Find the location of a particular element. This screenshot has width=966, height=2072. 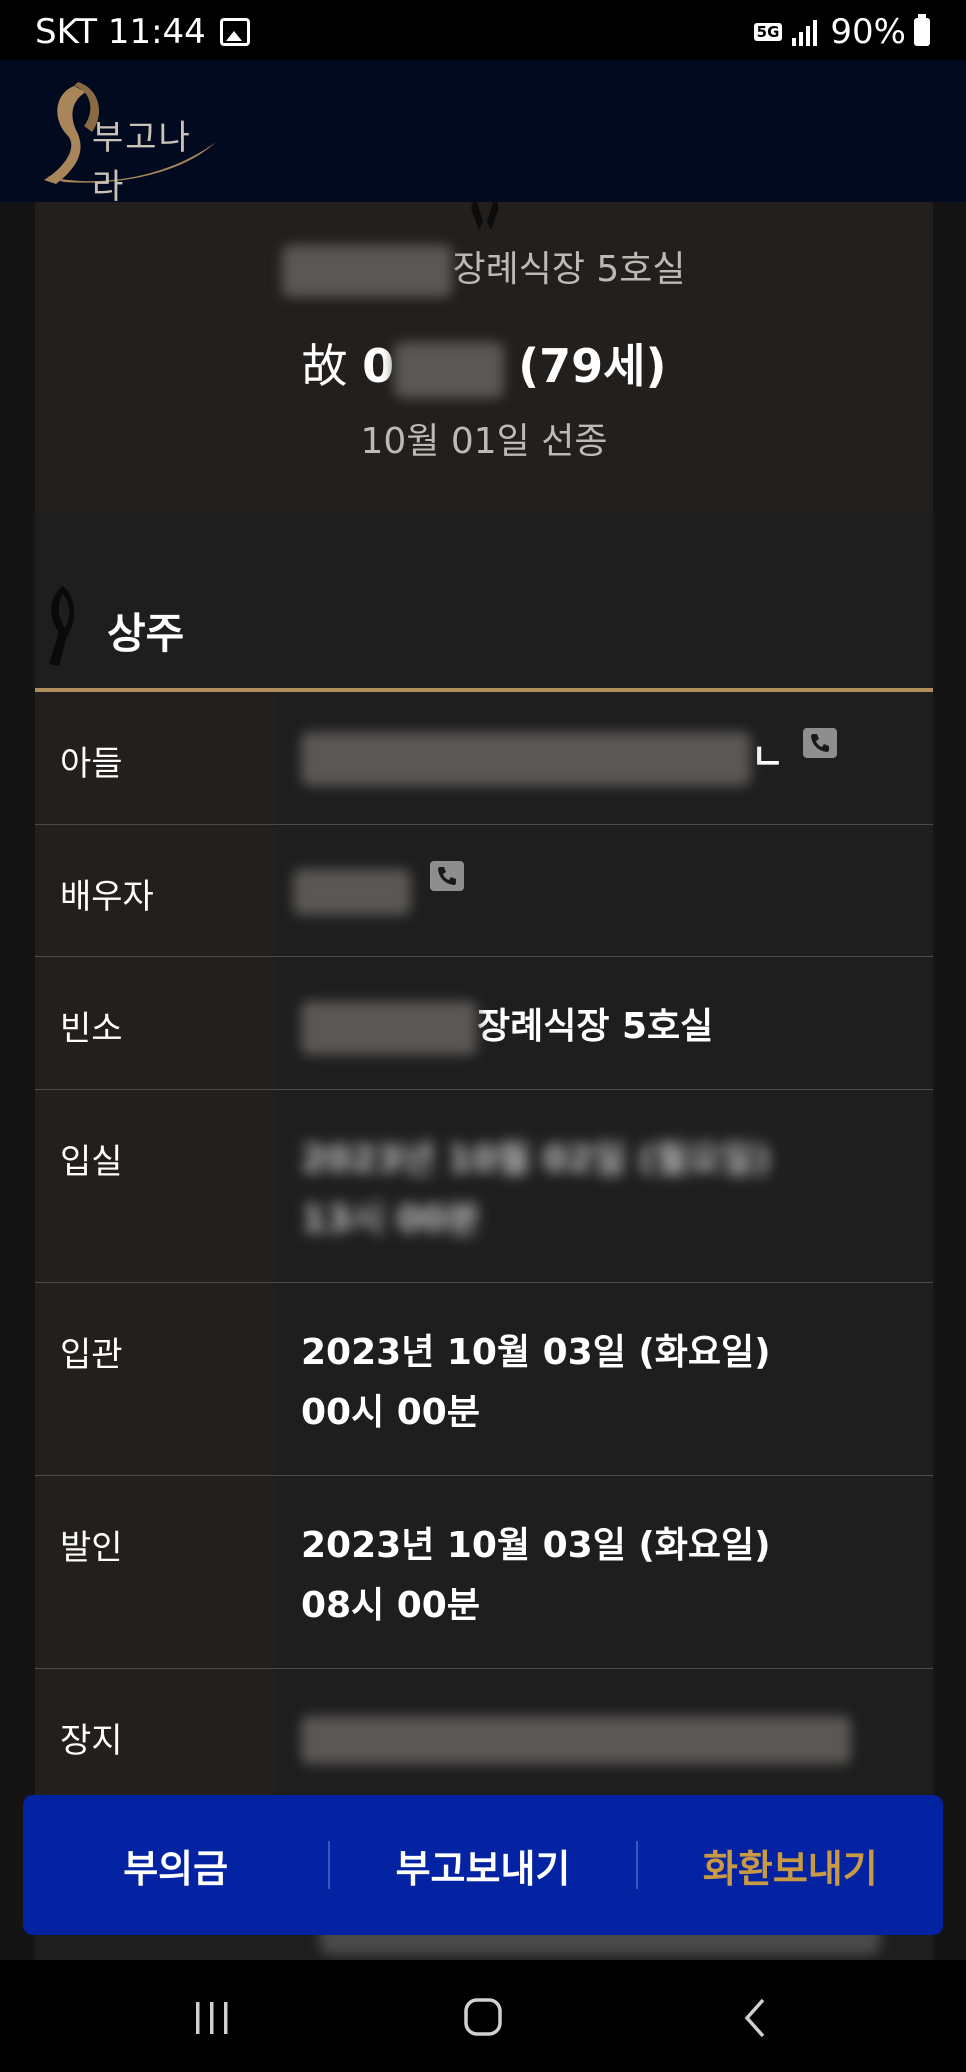

son-value: ㄴ is located at coordinates (569, 758).